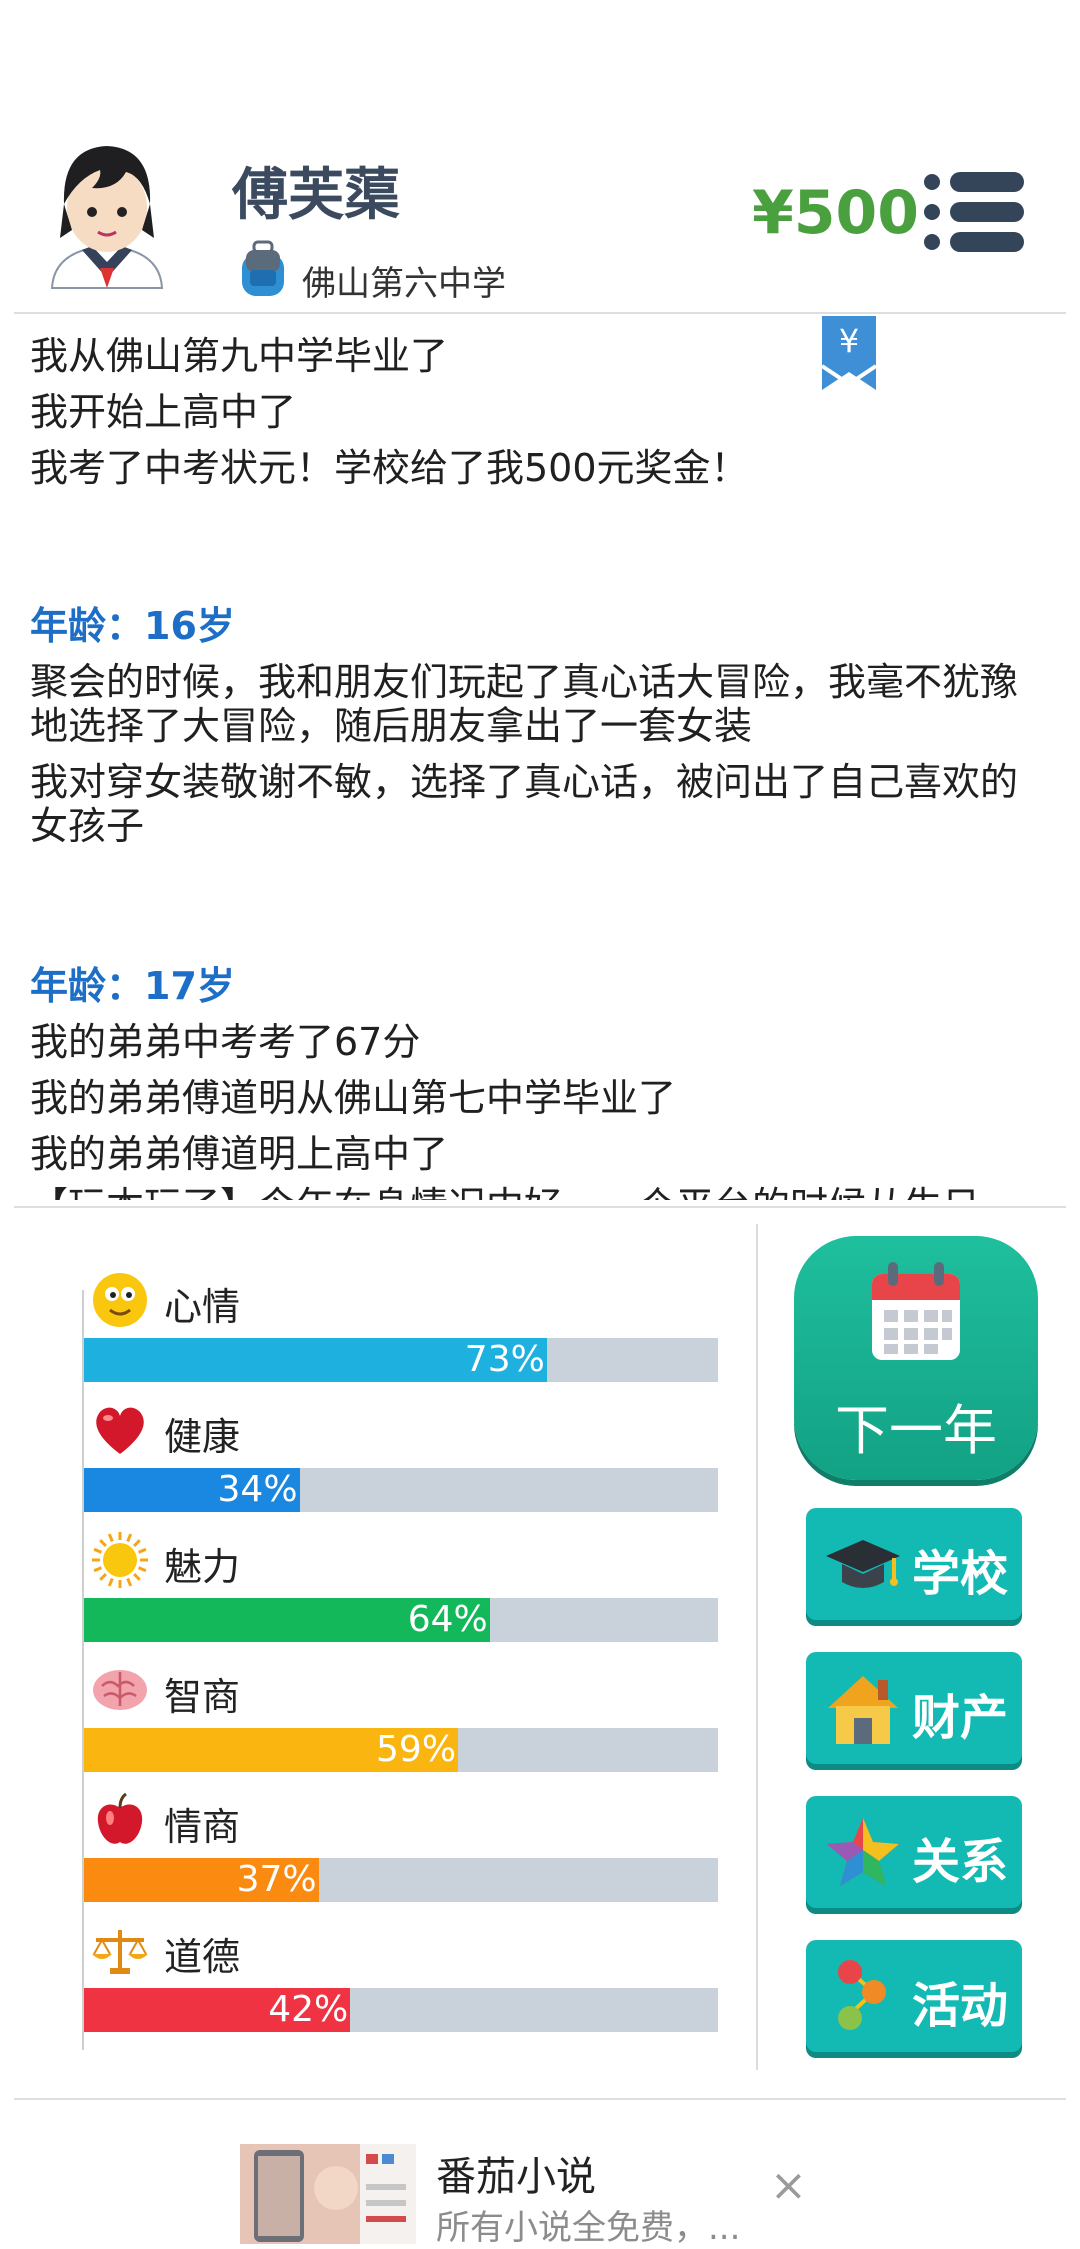 The width and height of the screenshot is (1080, 2249). Describe the element at coordinates (540, 1192) in the screenshot. I see `log-line: 【玩本玩了】今年在身情况中好，一个平台的时候从生日` at that location.